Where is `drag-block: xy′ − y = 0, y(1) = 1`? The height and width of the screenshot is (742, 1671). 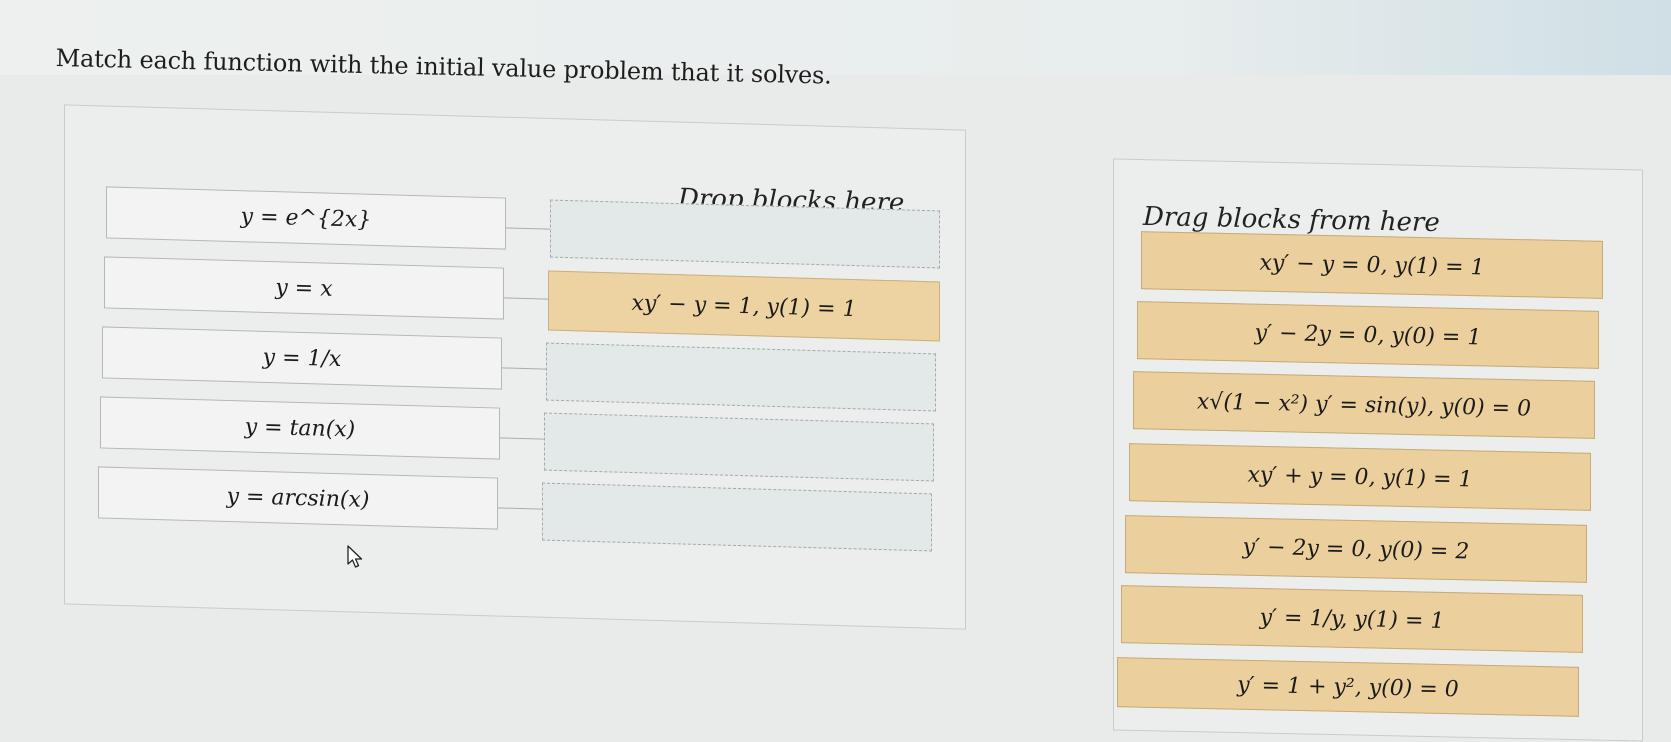
drag-block: xy′ − y = 0, y(1) = 1 is located at coordinates (1372, 265).